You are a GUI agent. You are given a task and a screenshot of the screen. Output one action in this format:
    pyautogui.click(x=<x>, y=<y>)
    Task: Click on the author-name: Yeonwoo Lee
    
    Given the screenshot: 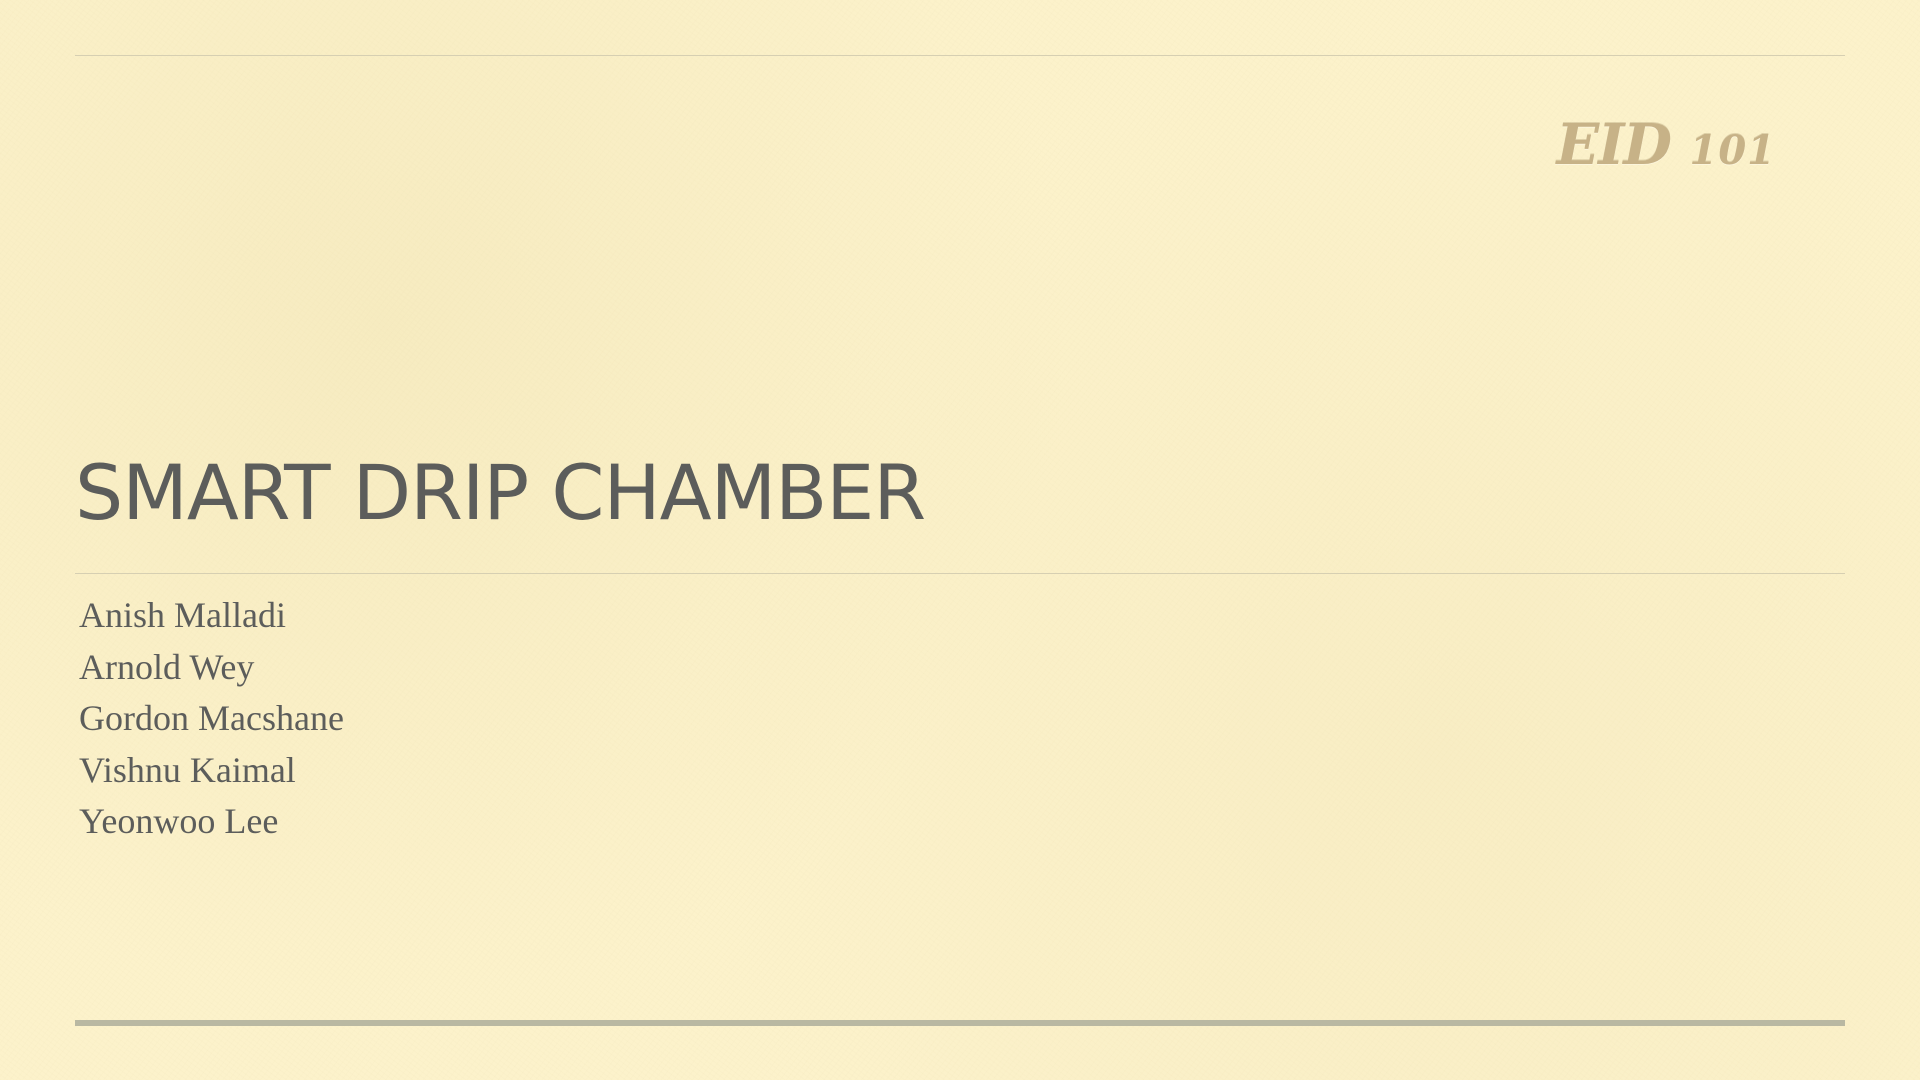 What is the action you would take?
    pyautogui.click(x=179, y=821)
    